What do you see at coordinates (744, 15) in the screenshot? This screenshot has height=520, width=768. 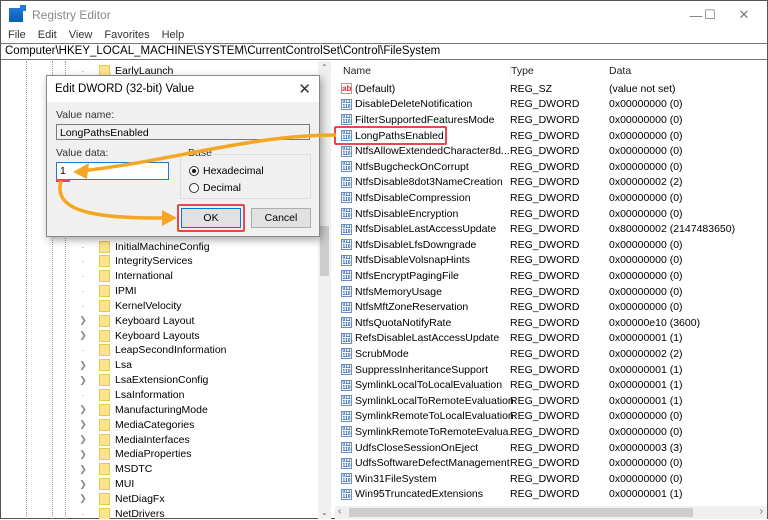 I see `close-button: ✕` at bounding box center [744, 15].